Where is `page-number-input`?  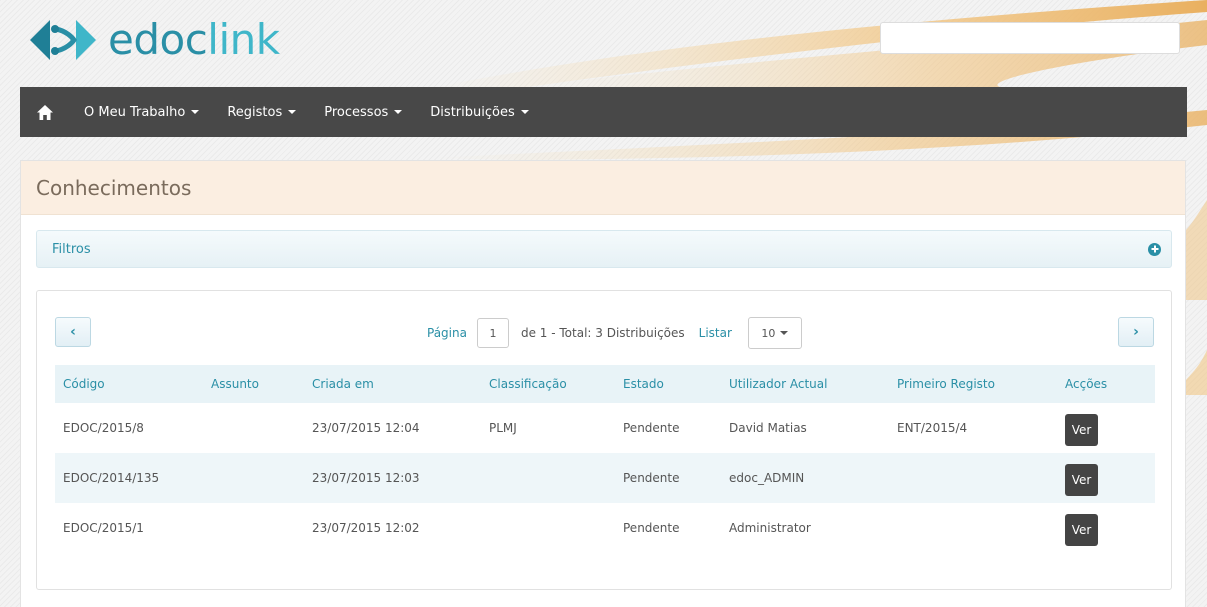 page-number-input is located at coordinates (492, 333).